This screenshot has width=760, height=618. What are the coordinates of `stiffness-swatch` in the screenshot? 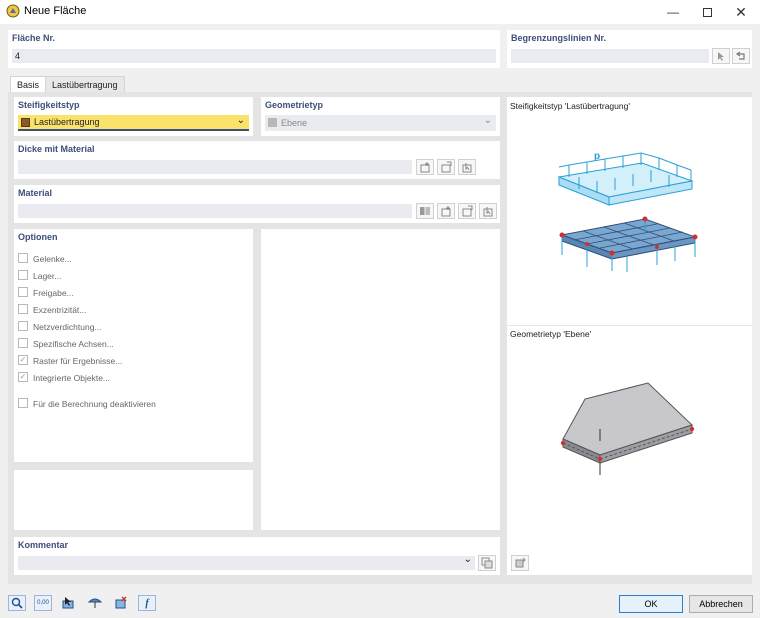 It's located at (25, 122).